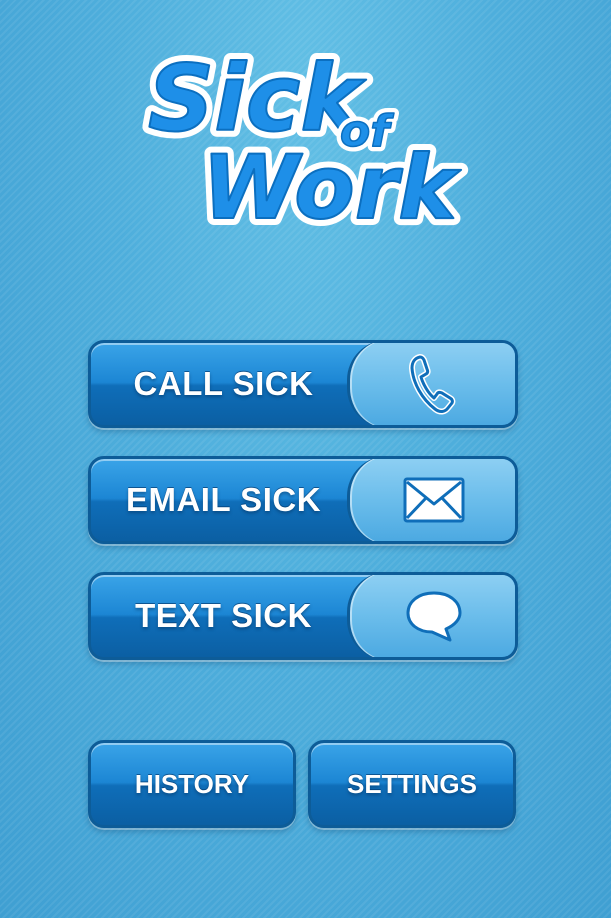 This screenshot has height=918, width=611. Describe the element at coordinates (331, 187) in the screenshot. I see `logo-work-text: Work` at that location.